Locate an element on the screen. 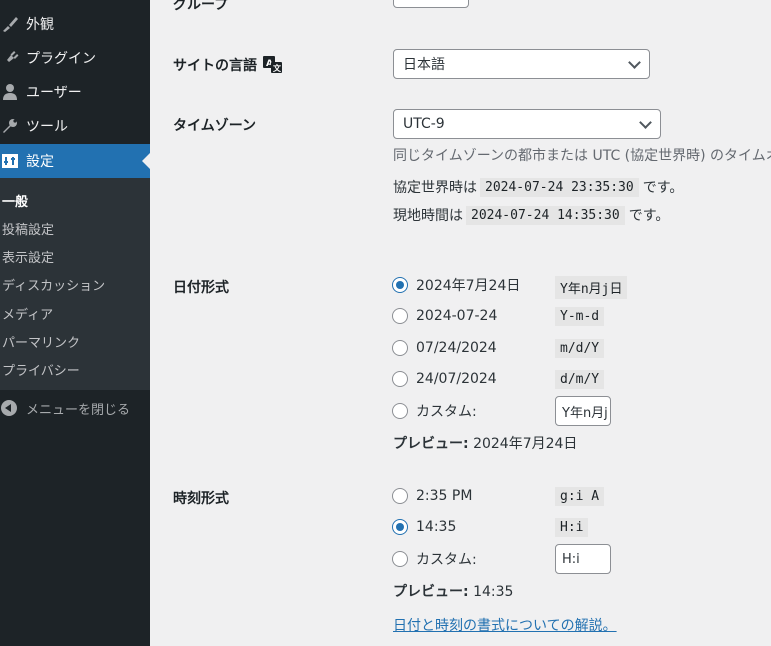  date-format-code: Y-m-d is located at coordinates (580, 316).